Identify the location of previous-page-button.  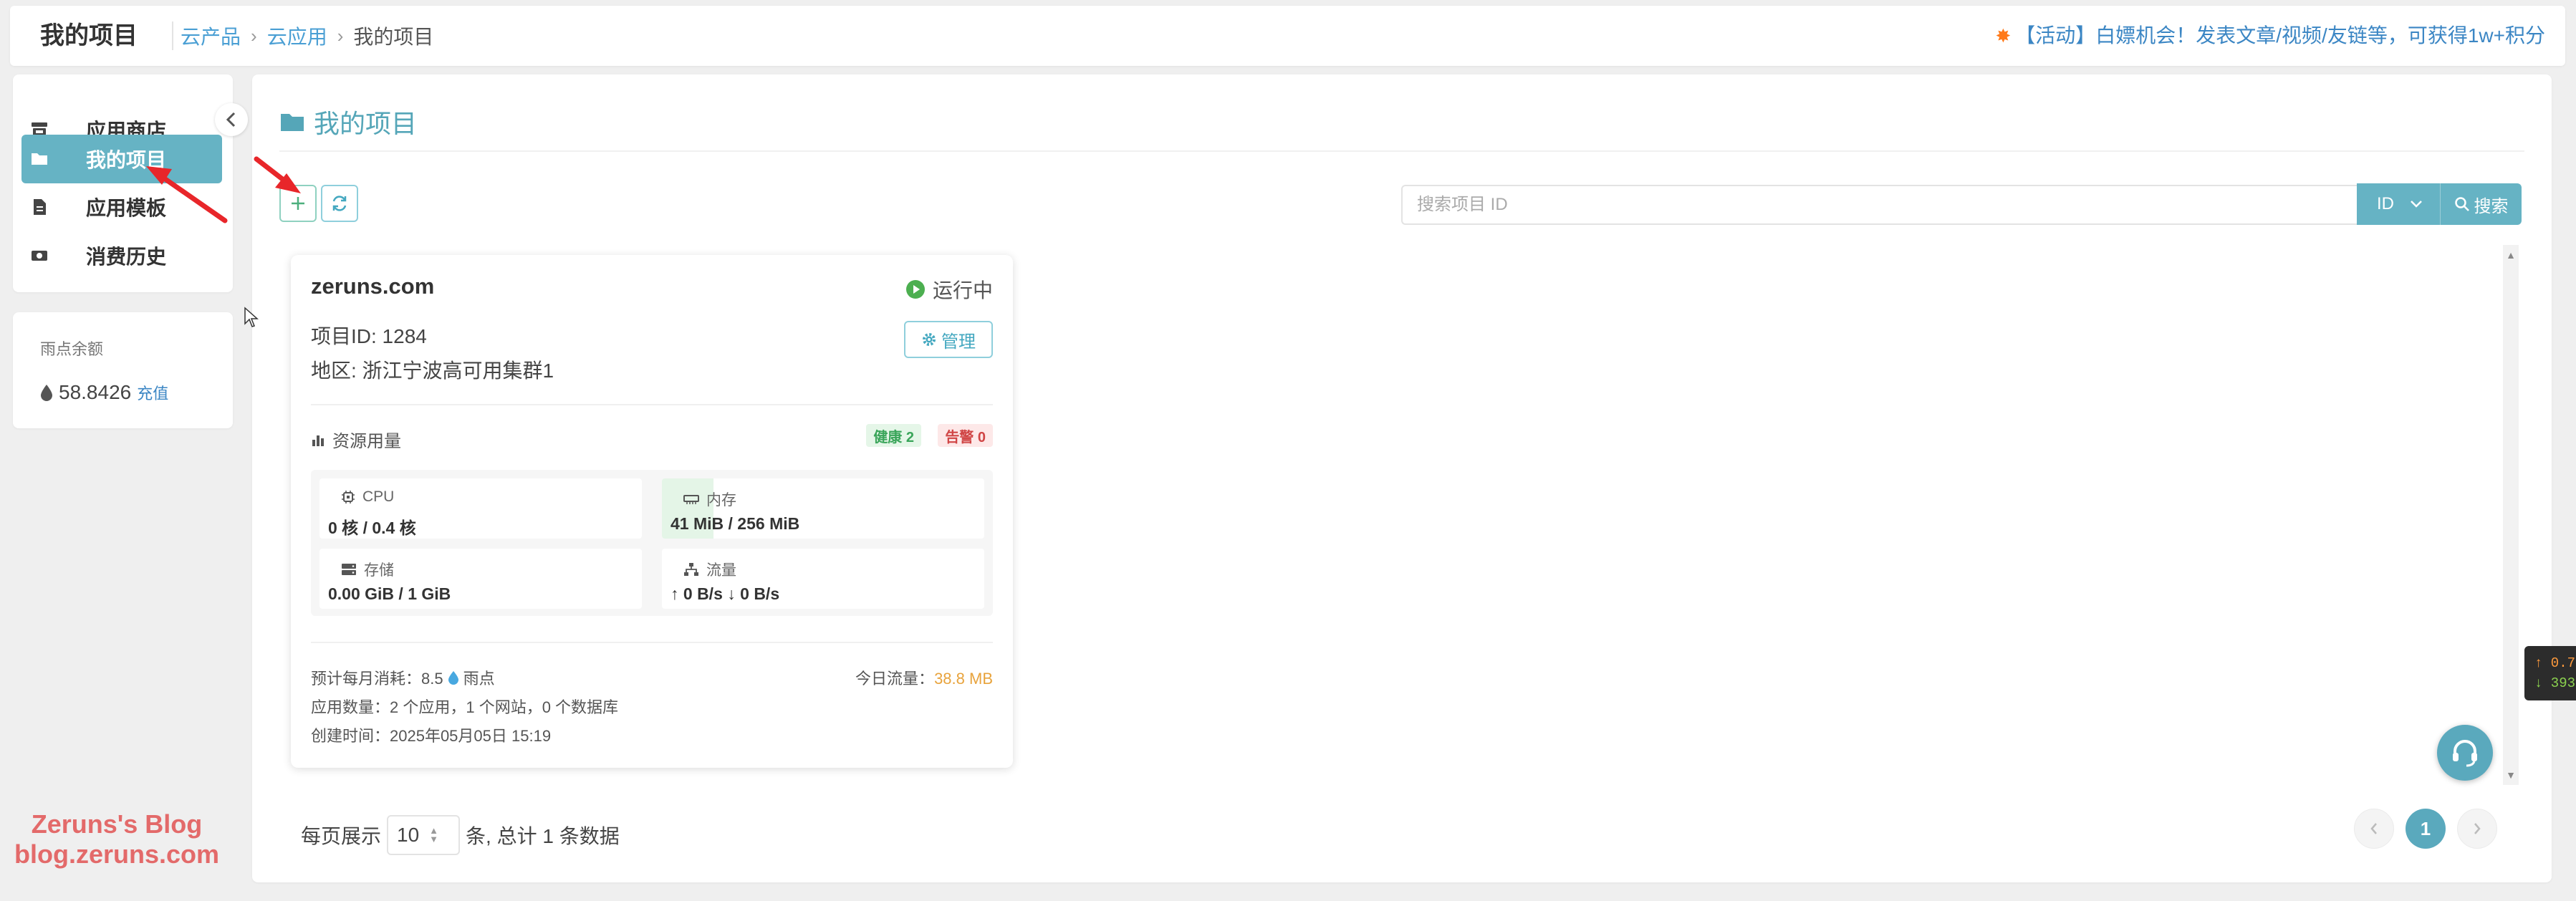
(2374, 829).